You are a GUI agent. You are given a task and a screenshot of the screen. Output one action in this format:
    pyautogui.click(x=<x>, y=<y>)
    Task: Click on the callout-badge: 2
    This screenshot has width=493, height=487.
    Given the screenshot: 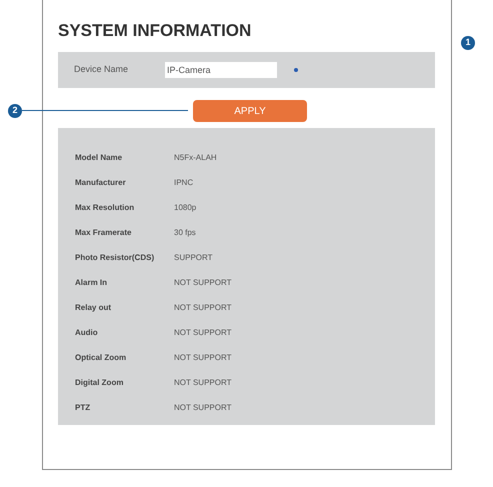 What is the action you would take?
    pyautogui.click(x=15, y=111)
    